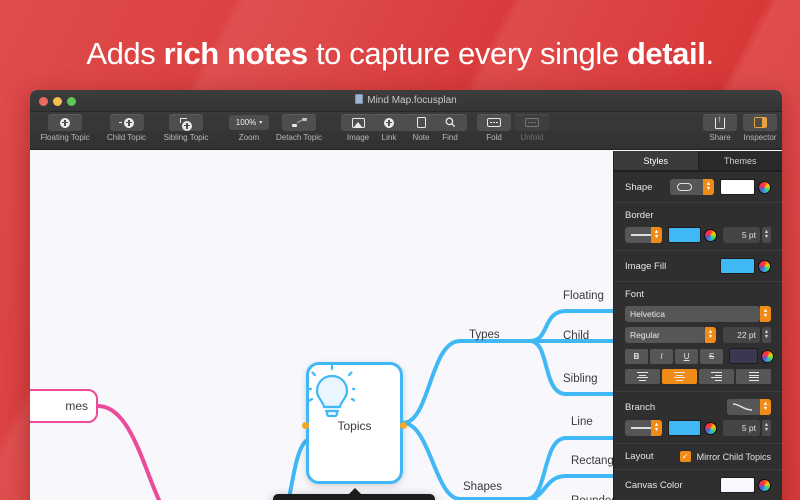 This screenshot has height=500, width=800. What do you see at coordinates (580, 379) in the screenshot?
I see `label-sibling: Sibling` at bounding box center [580, 379].